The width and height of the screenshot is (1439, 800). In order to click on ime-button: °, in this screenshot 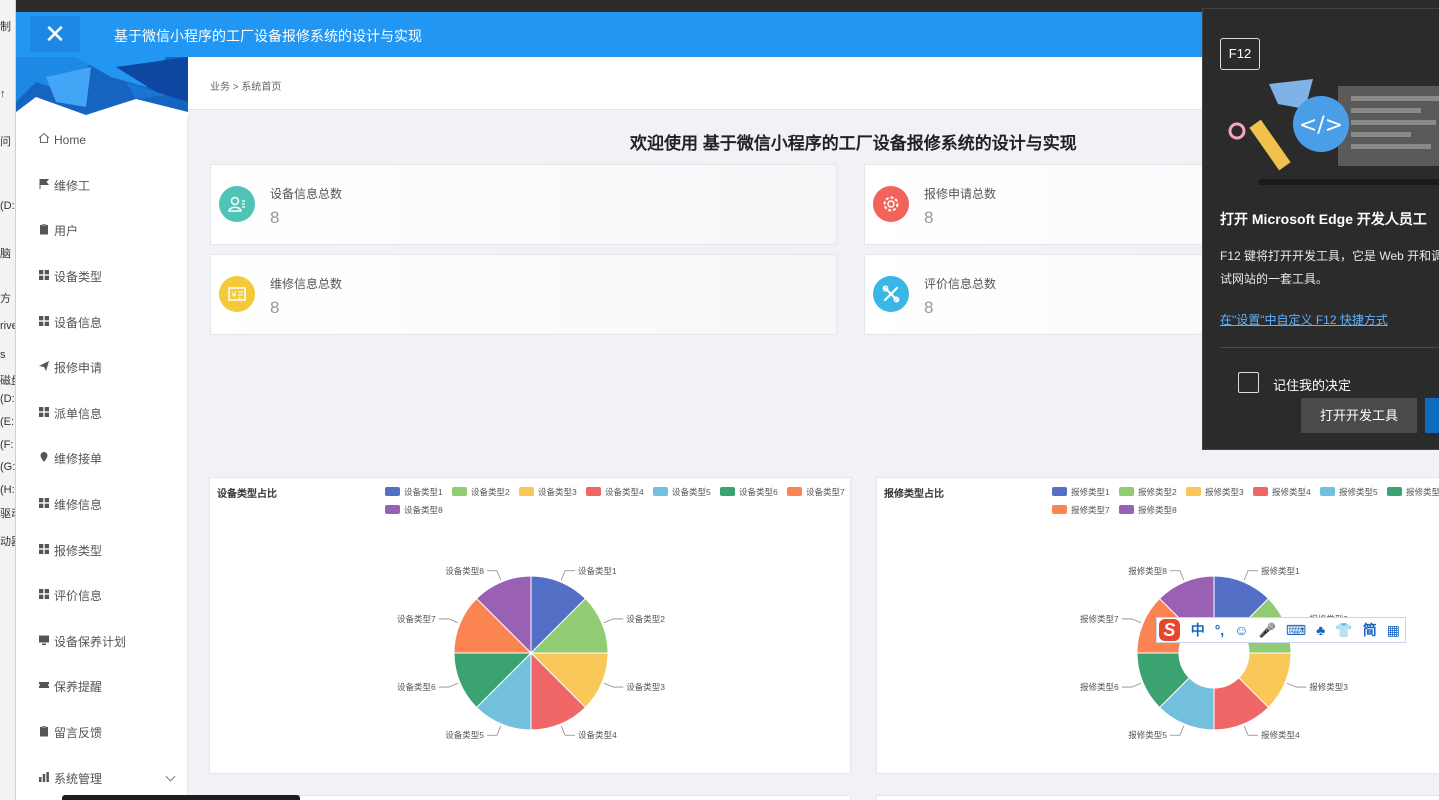, I will do `click(1220, 630)`.